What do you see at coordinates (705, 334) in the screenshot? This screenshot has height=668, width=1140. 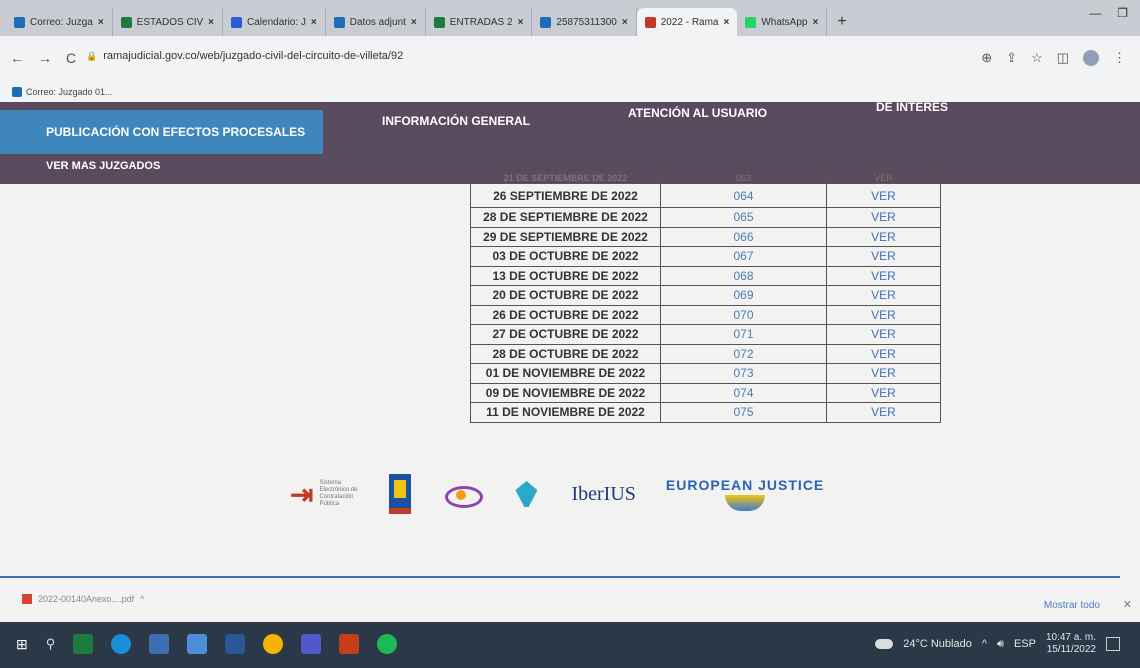 I see `table-row: 27 DE OCTUBRE DE 2022 071 VER` at bounding box center [705, 334].